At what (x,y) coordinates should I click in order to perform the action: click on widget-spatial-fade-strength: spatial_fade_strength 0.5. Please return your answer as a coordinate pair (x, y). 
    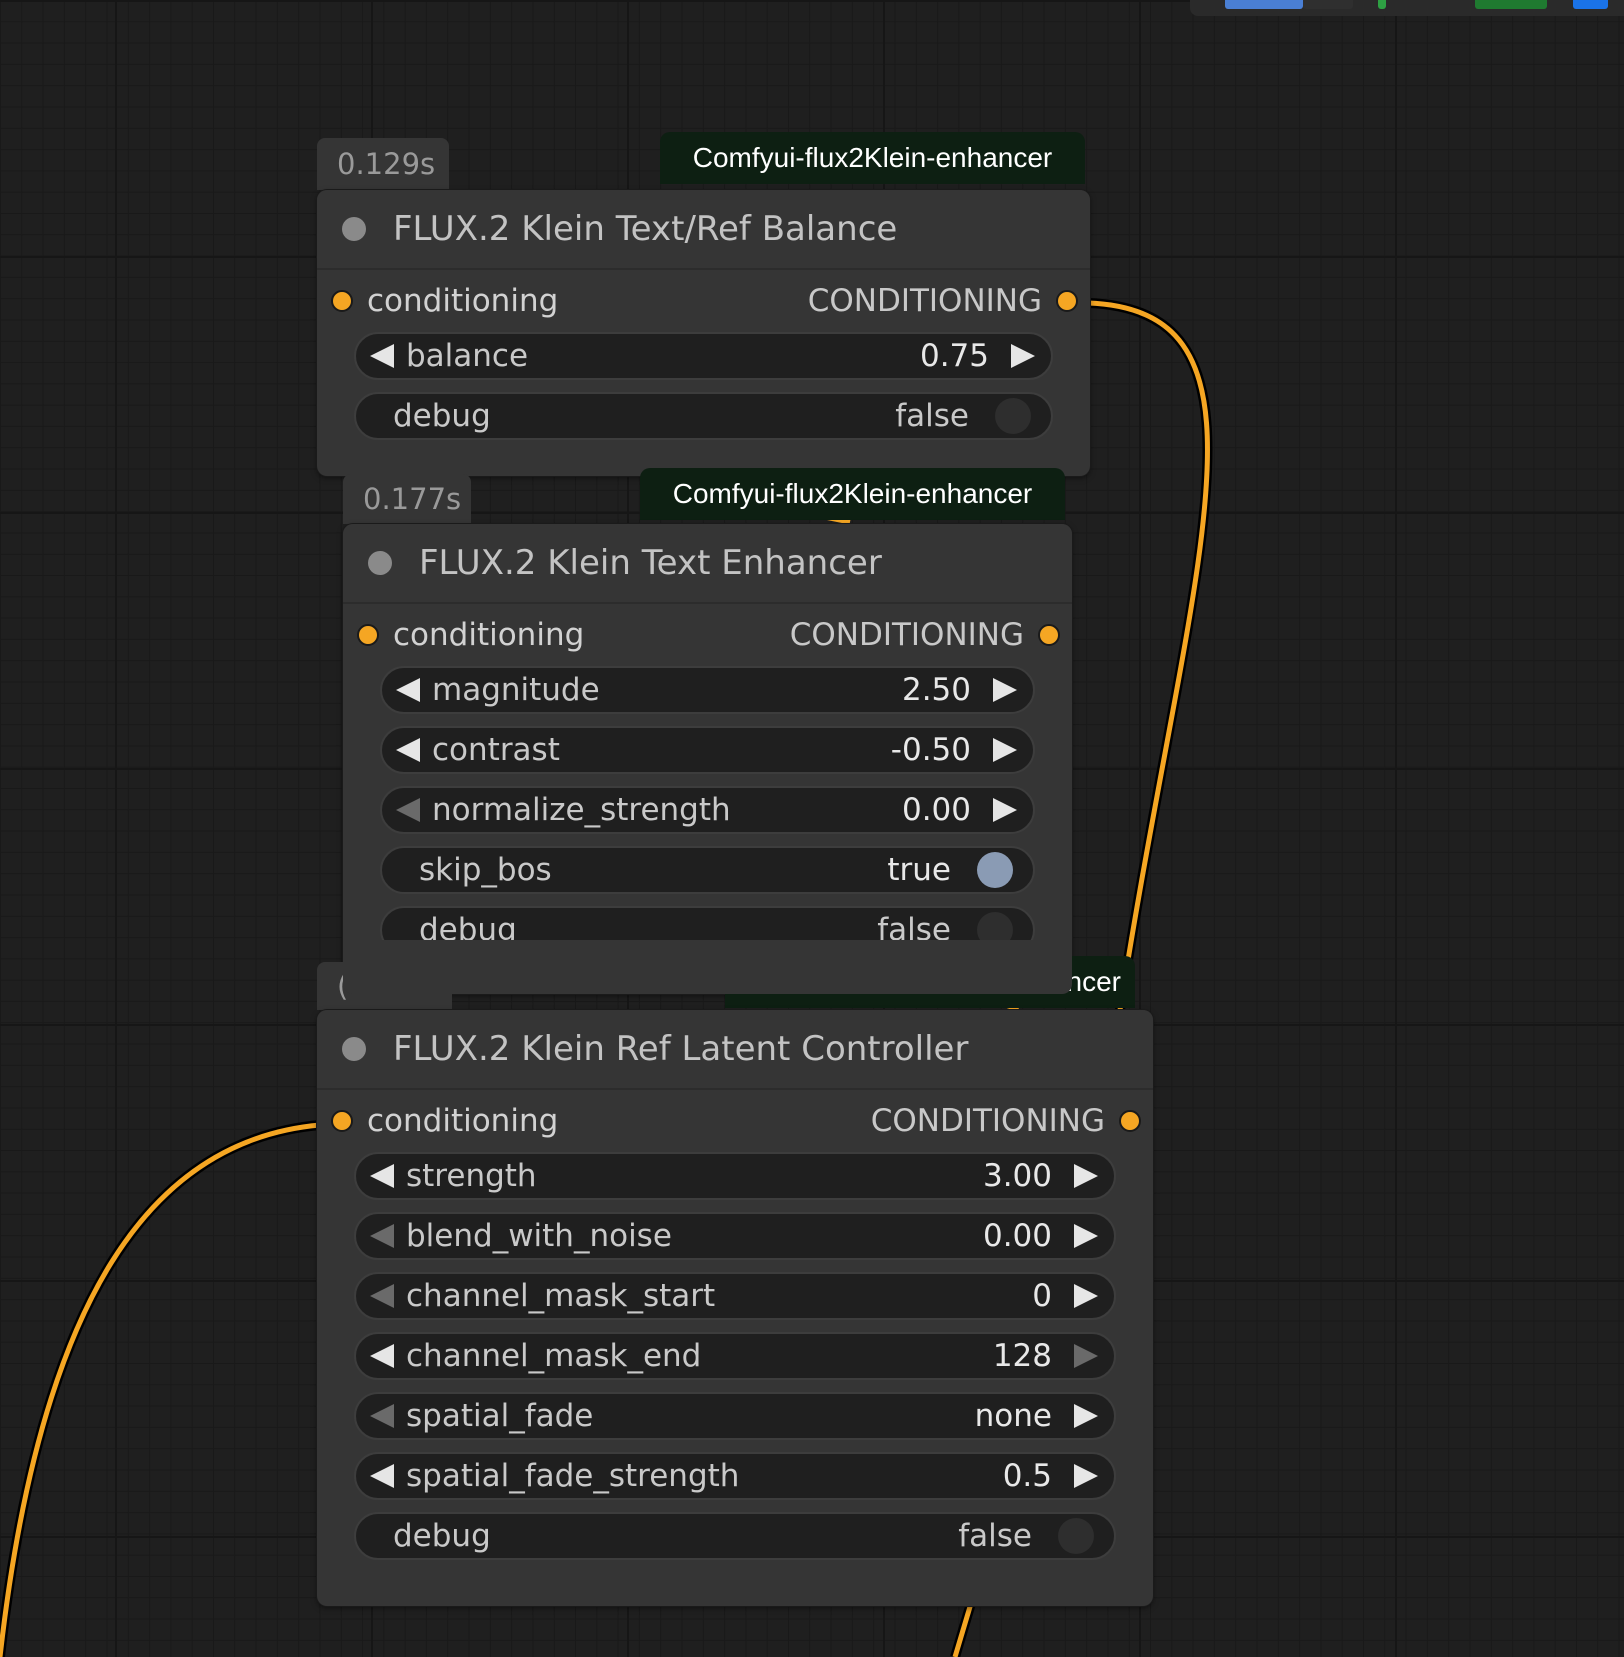
    Looking at the image, I should click on (735, 1476).